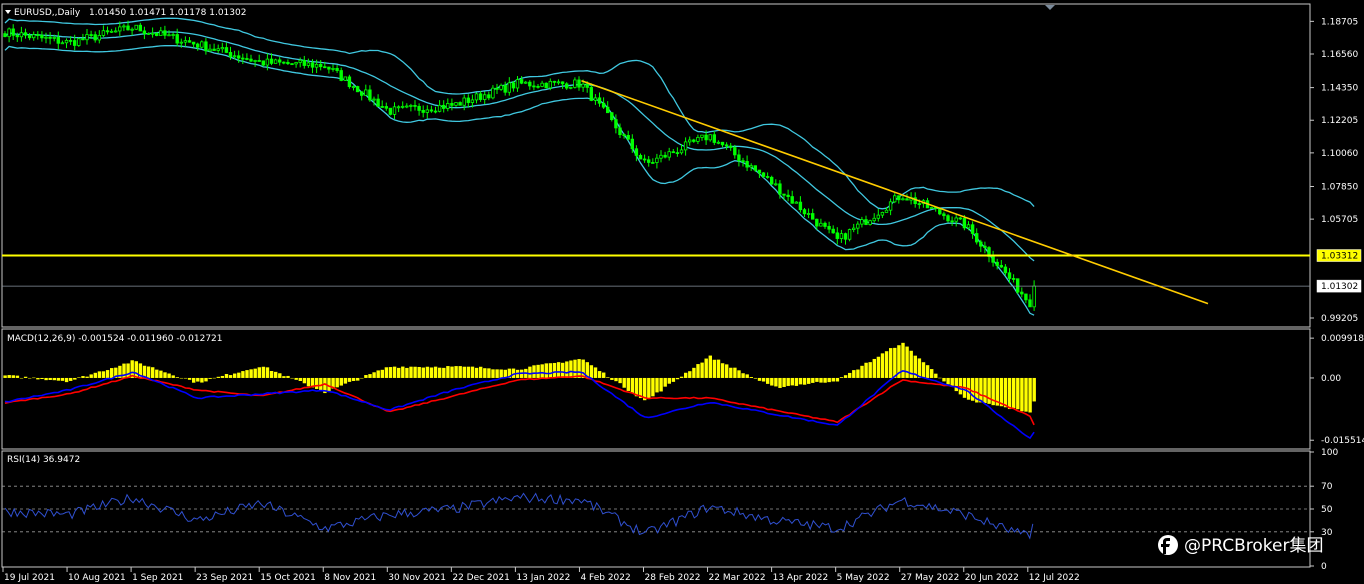 The width and height of the screenshot is (1364, 584). Describe the element at coordinates (1050, 7) in the screenshot. I see `shift-marker-icon` at that location.